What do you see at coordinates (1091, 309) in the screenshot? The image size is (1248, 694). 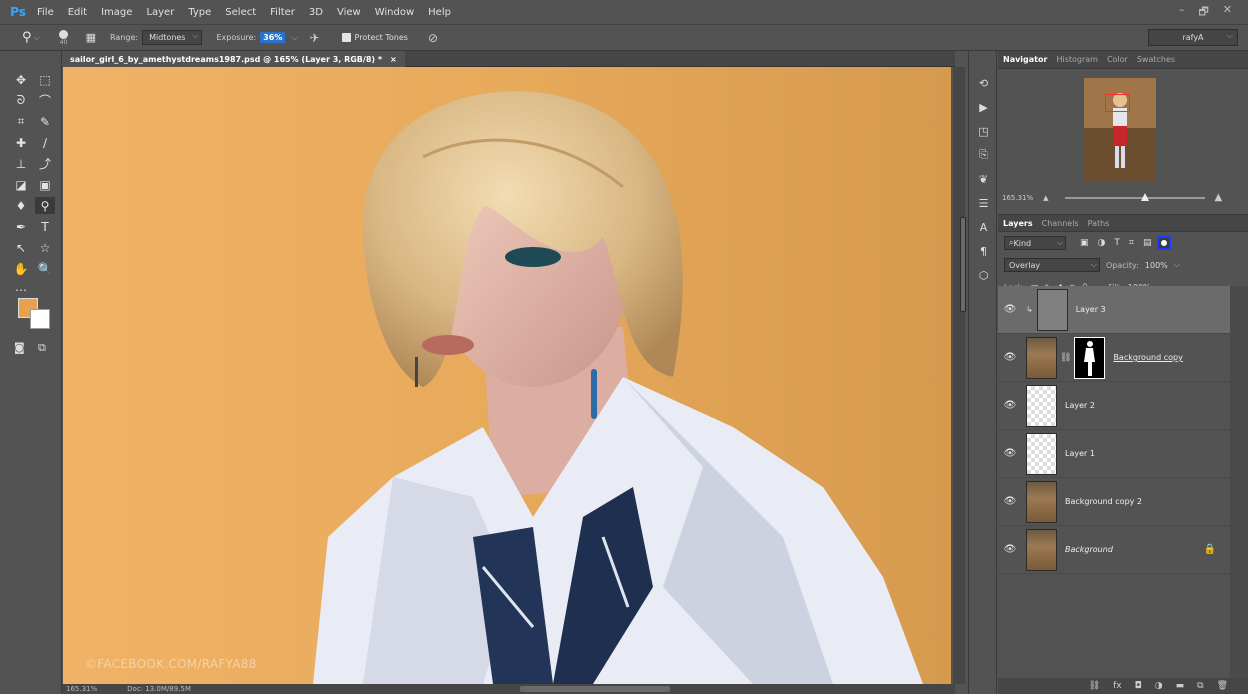 I see `layer-name: Layer 3` at bounding box center [1091, 309].